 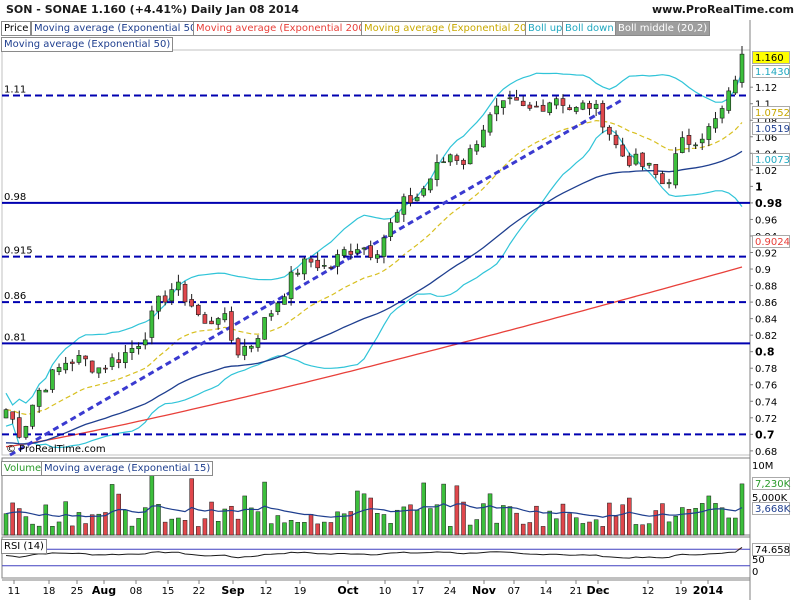 What do you see at coordinates (723, 9) in the screenshot?
I see `site-link: www.ProRealTime.com` at bounding box center [723, 9].